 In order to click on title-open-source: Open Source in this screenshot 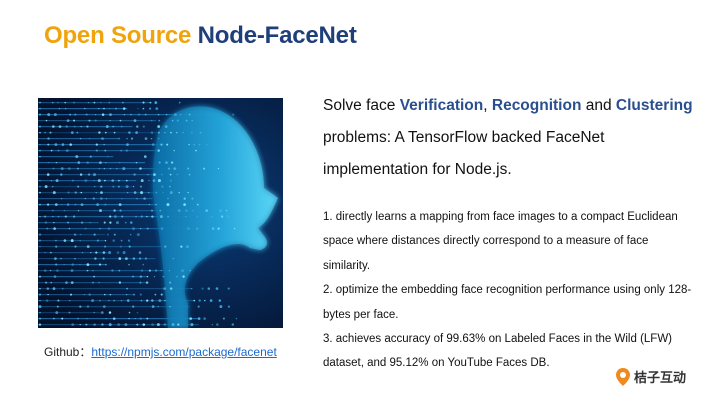, I will do `click(118, 35)`.